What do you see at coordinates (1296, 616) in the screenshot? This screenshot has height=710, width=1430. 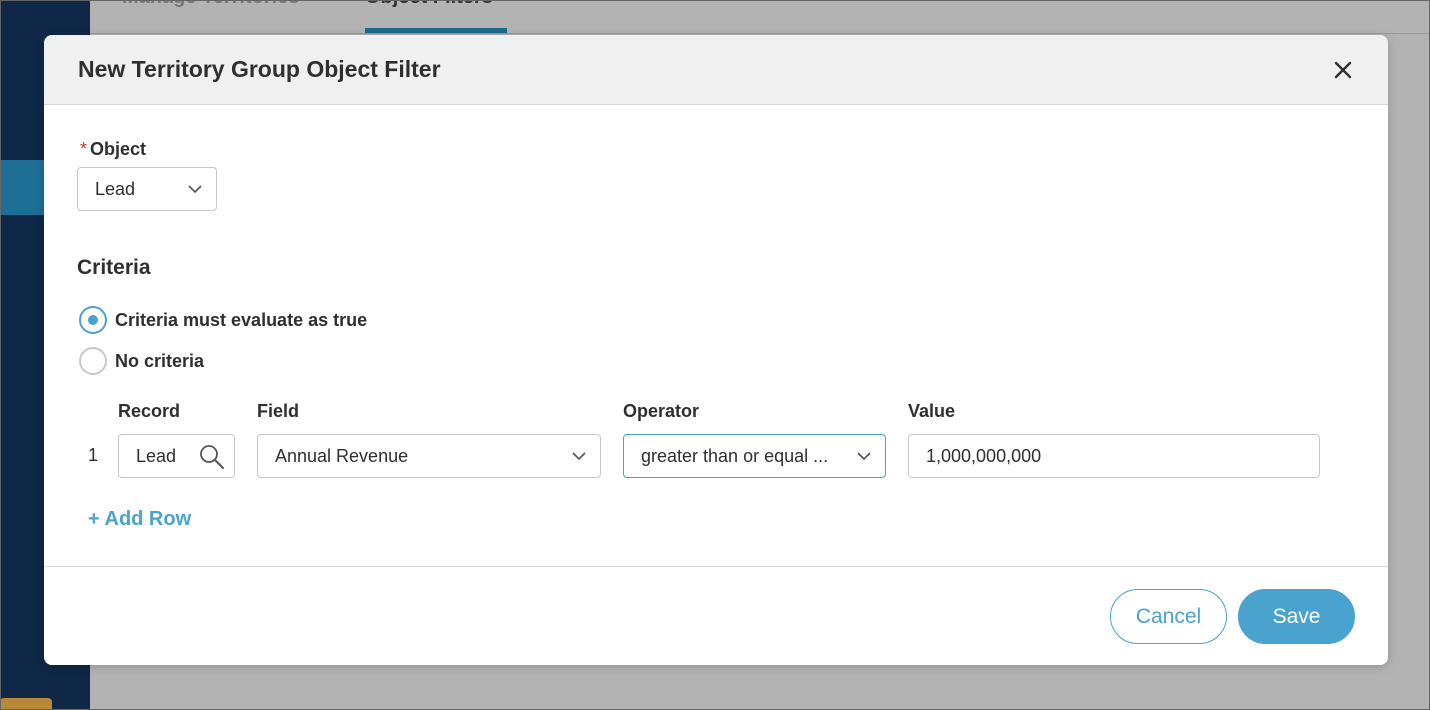 I see `save-button: Save` at bounding box center [1296, 616].